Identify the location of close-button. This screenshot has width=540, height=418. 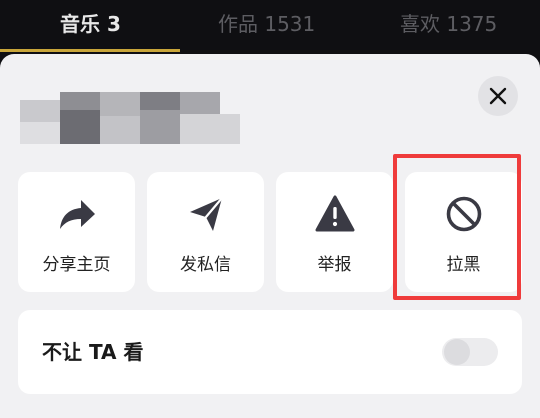
(498, 96).